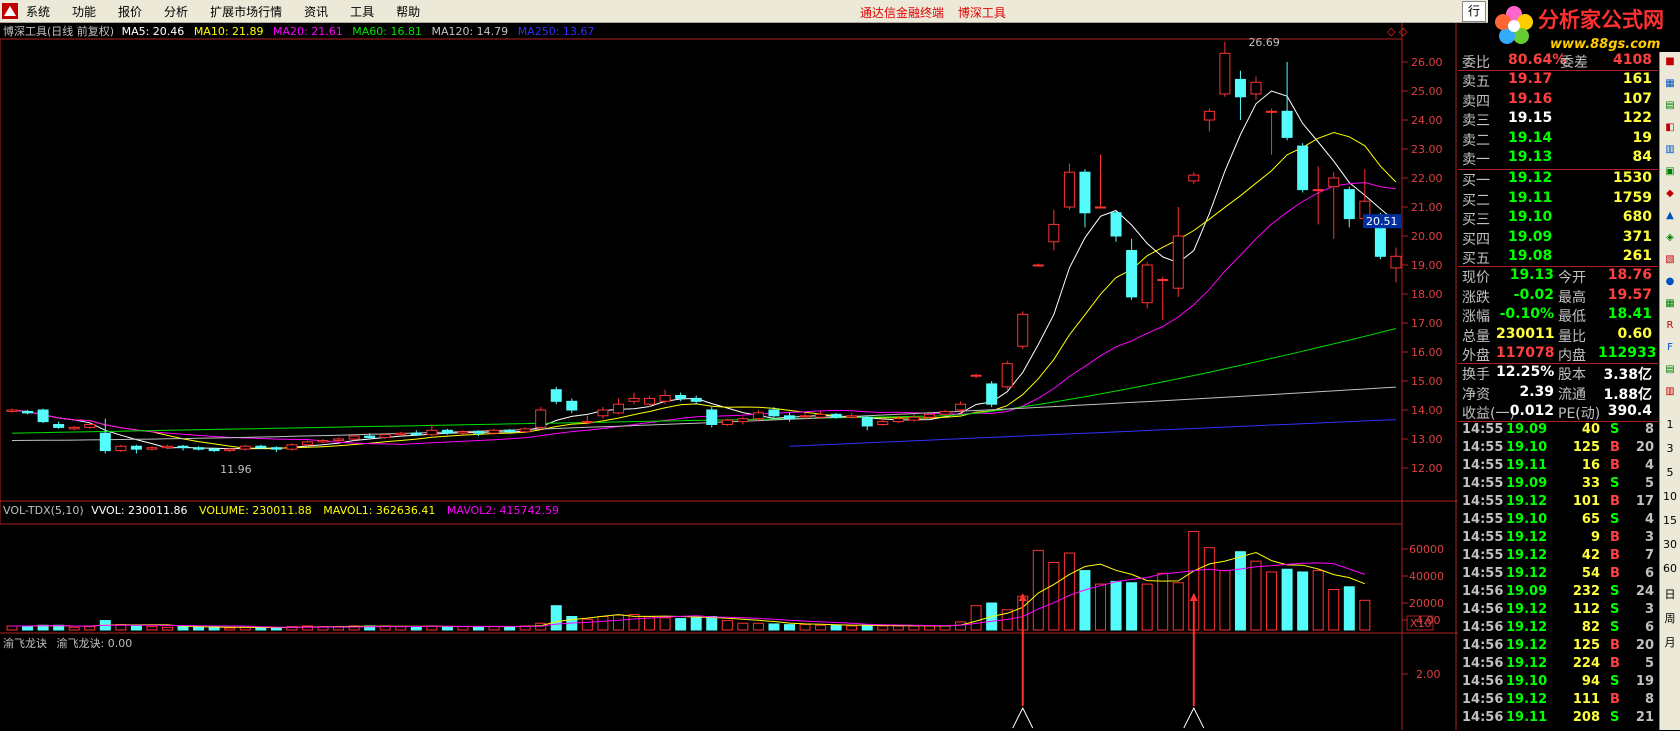 The height and width of the screenshot is (731, 1680). Describe the element at coordinates (1476, 375) in the screenshot. I see `fund-label: 换手` at that location.